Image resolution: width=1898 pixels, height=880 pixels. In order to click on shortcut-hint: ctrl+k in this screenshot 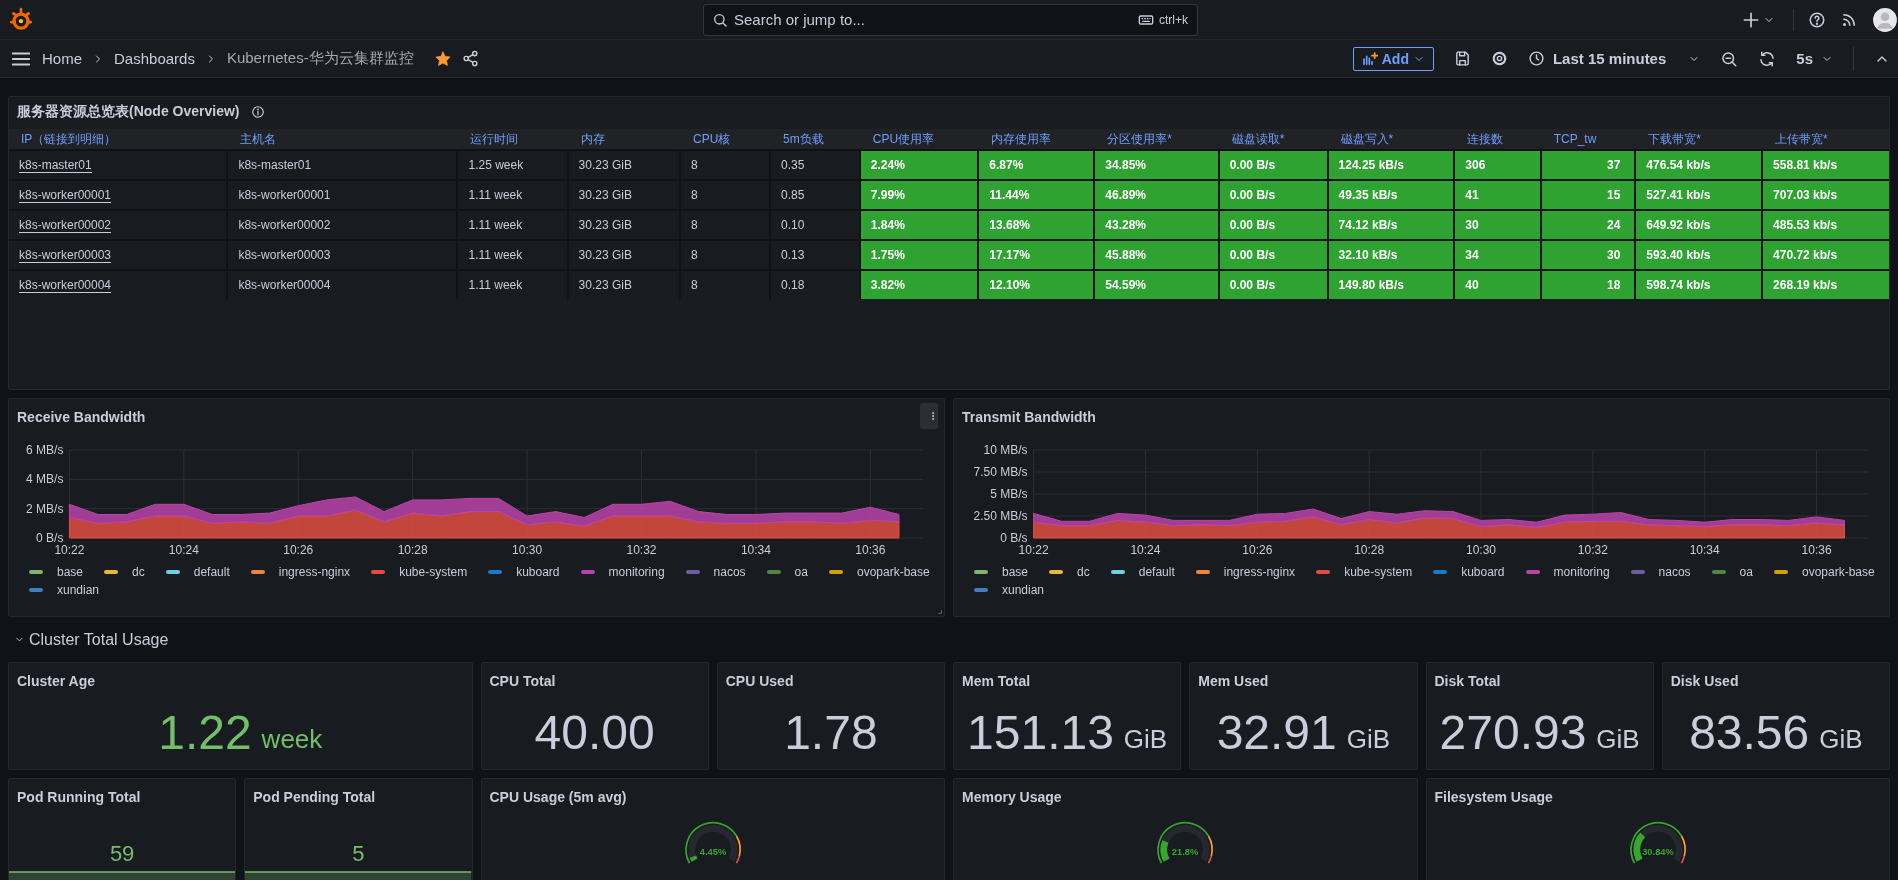, I will do `click(1173, 19)`.